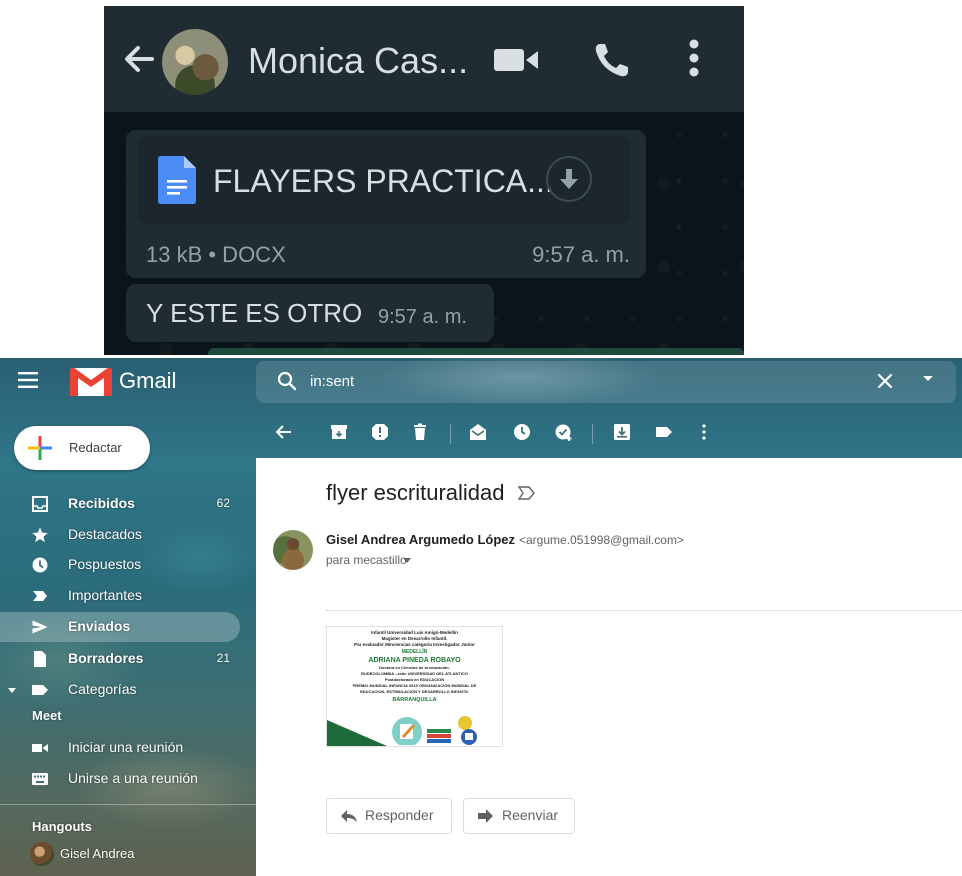 The width and height of the screenshot is (962, 876). I want to click on nav-item-importantes: Importantes, so click(120, 596).